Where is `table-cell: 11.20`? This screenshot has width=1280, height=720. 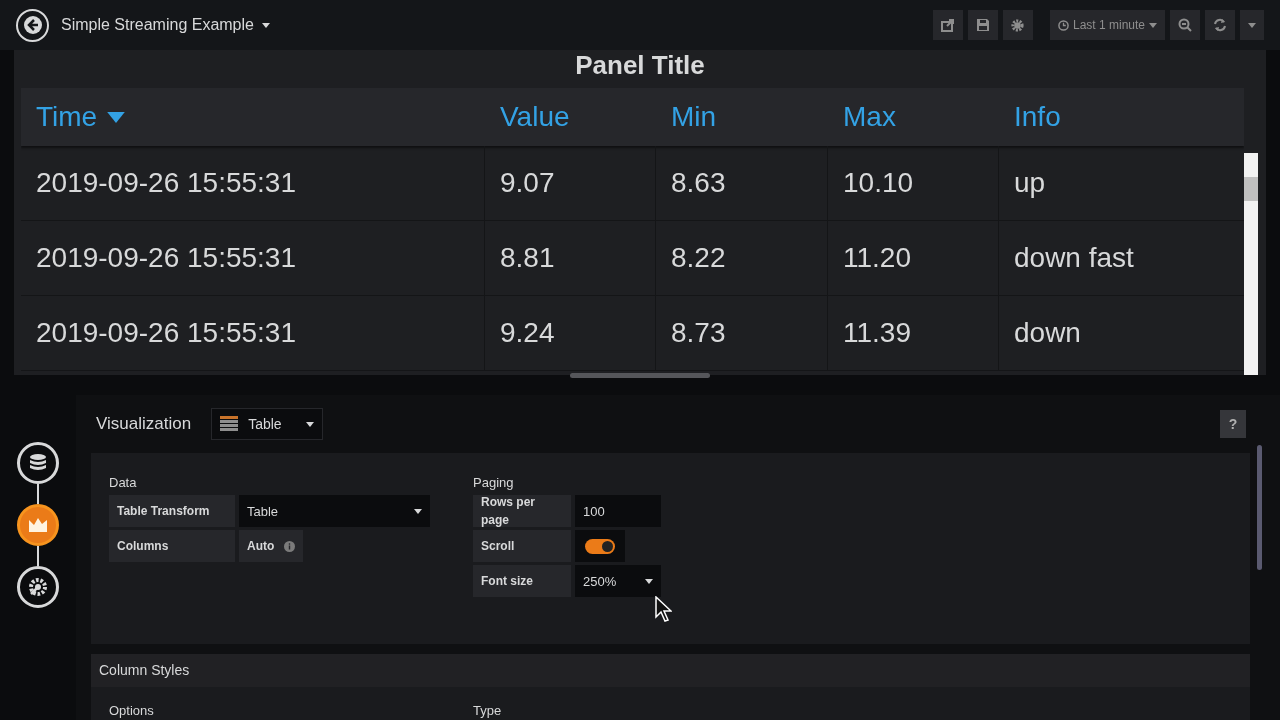 table-cell: 11.20 is located at coordinates (913, 258).